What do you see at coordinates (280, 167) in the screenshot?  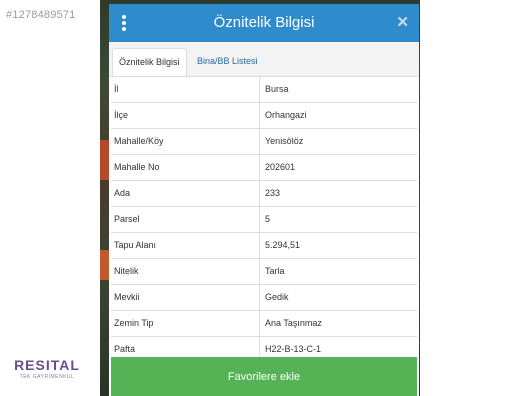 I see `row-value: 202601` at bounding box center [280, 167].